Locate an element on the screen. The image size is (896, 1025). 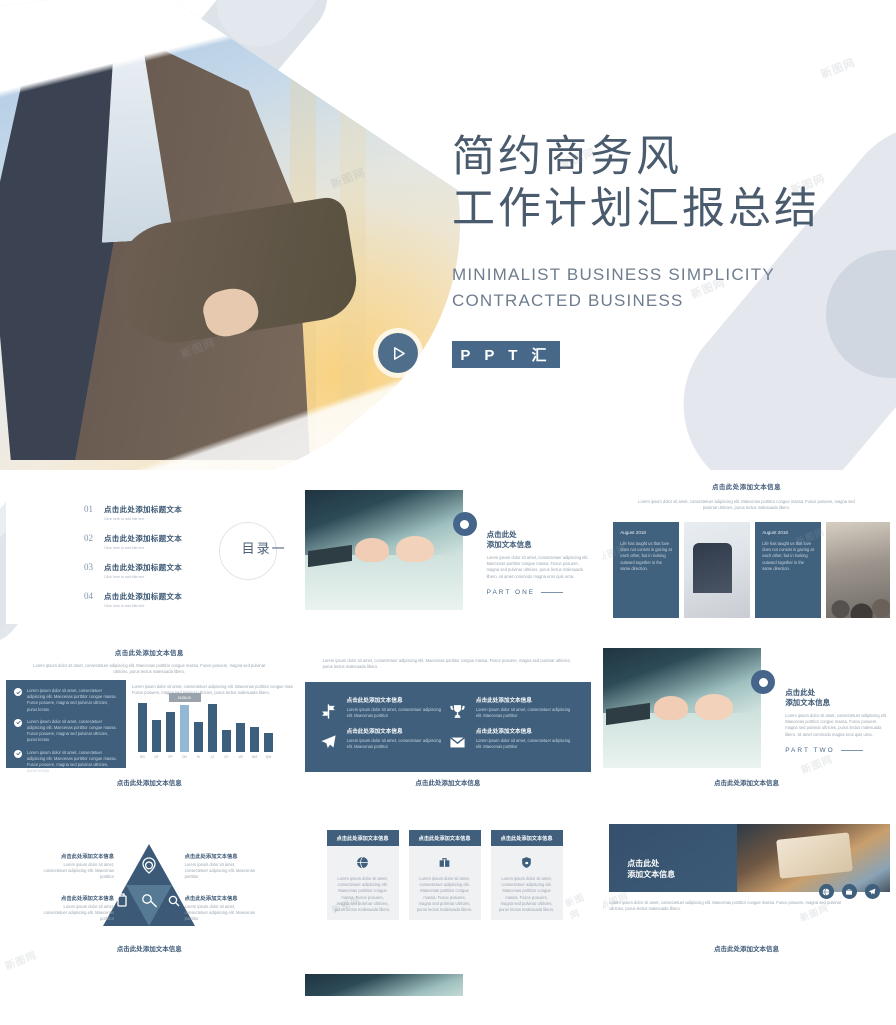
chart-tooltip: ¥1286.00 is located at coordinates (184, 698).